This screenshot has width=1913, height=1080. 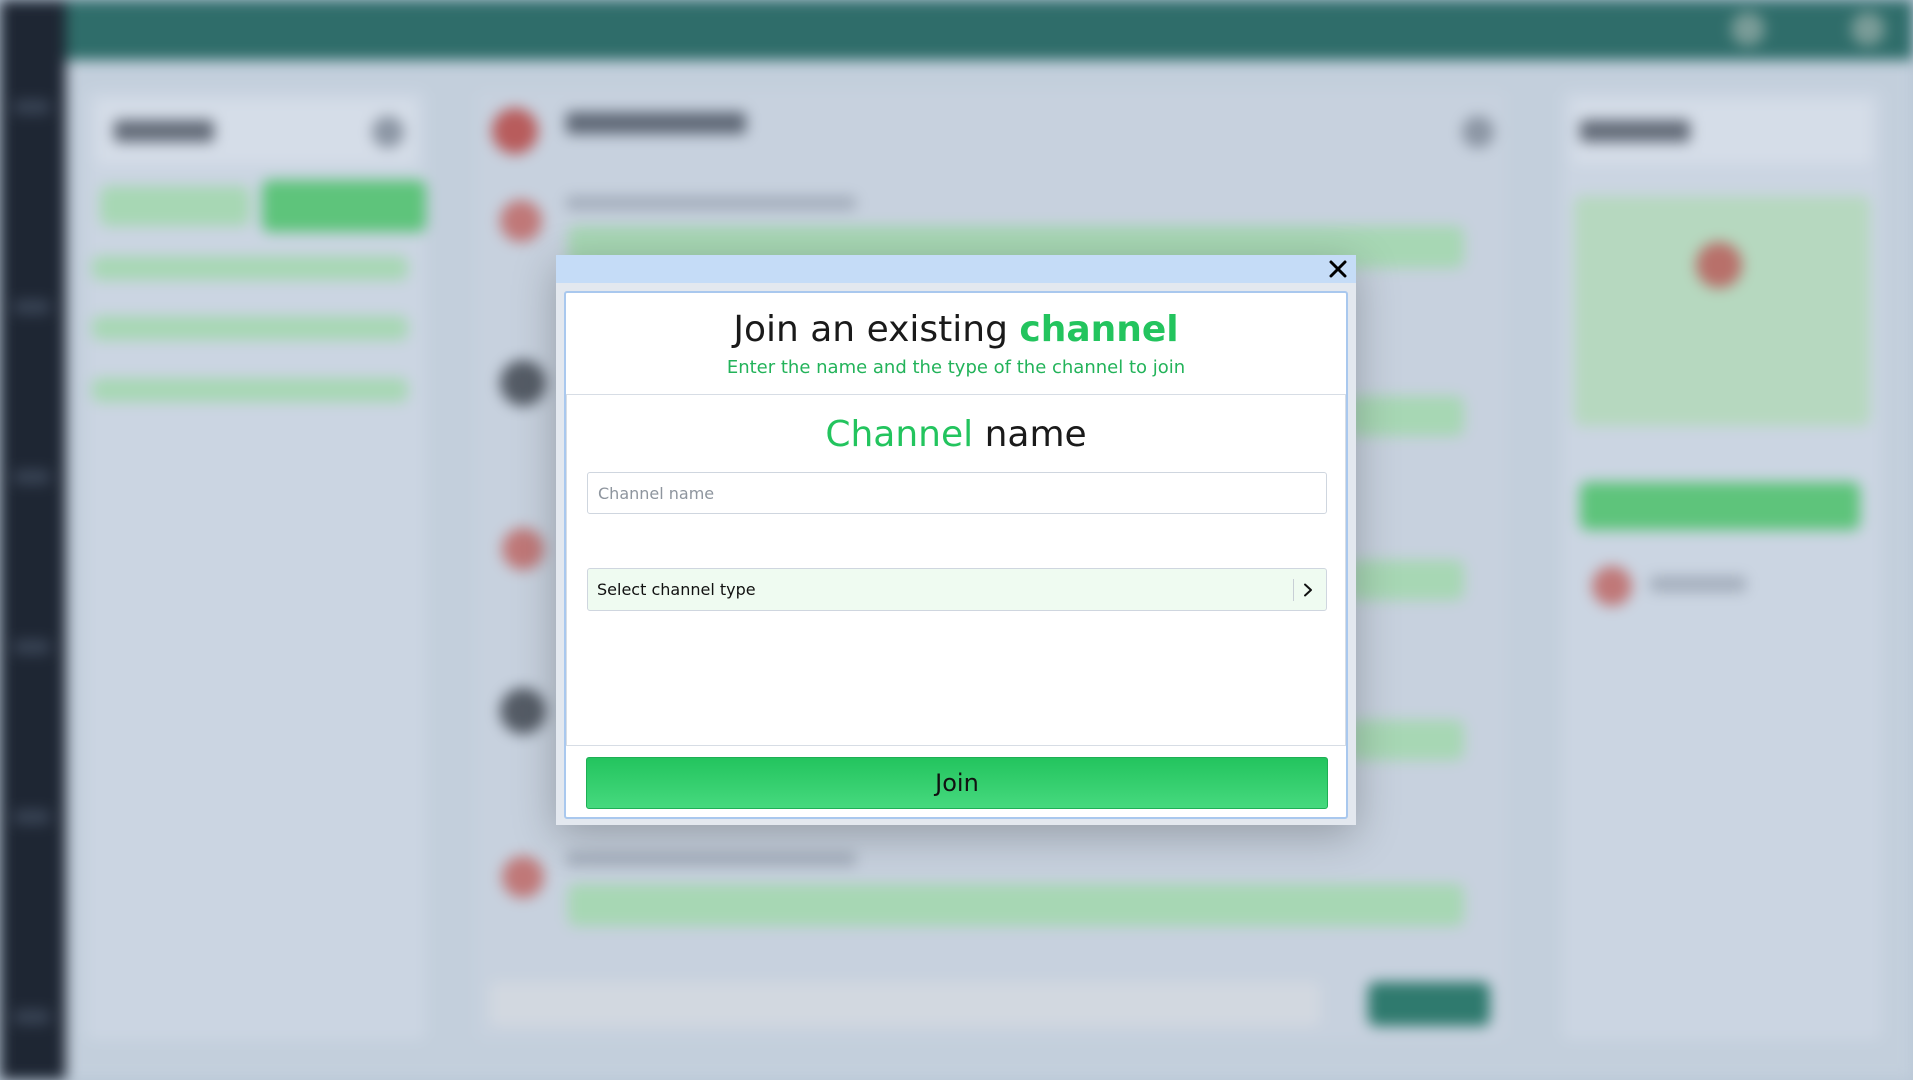 I want to click on modal-title-prefix: Join an existing, so click(x=876, y=329).